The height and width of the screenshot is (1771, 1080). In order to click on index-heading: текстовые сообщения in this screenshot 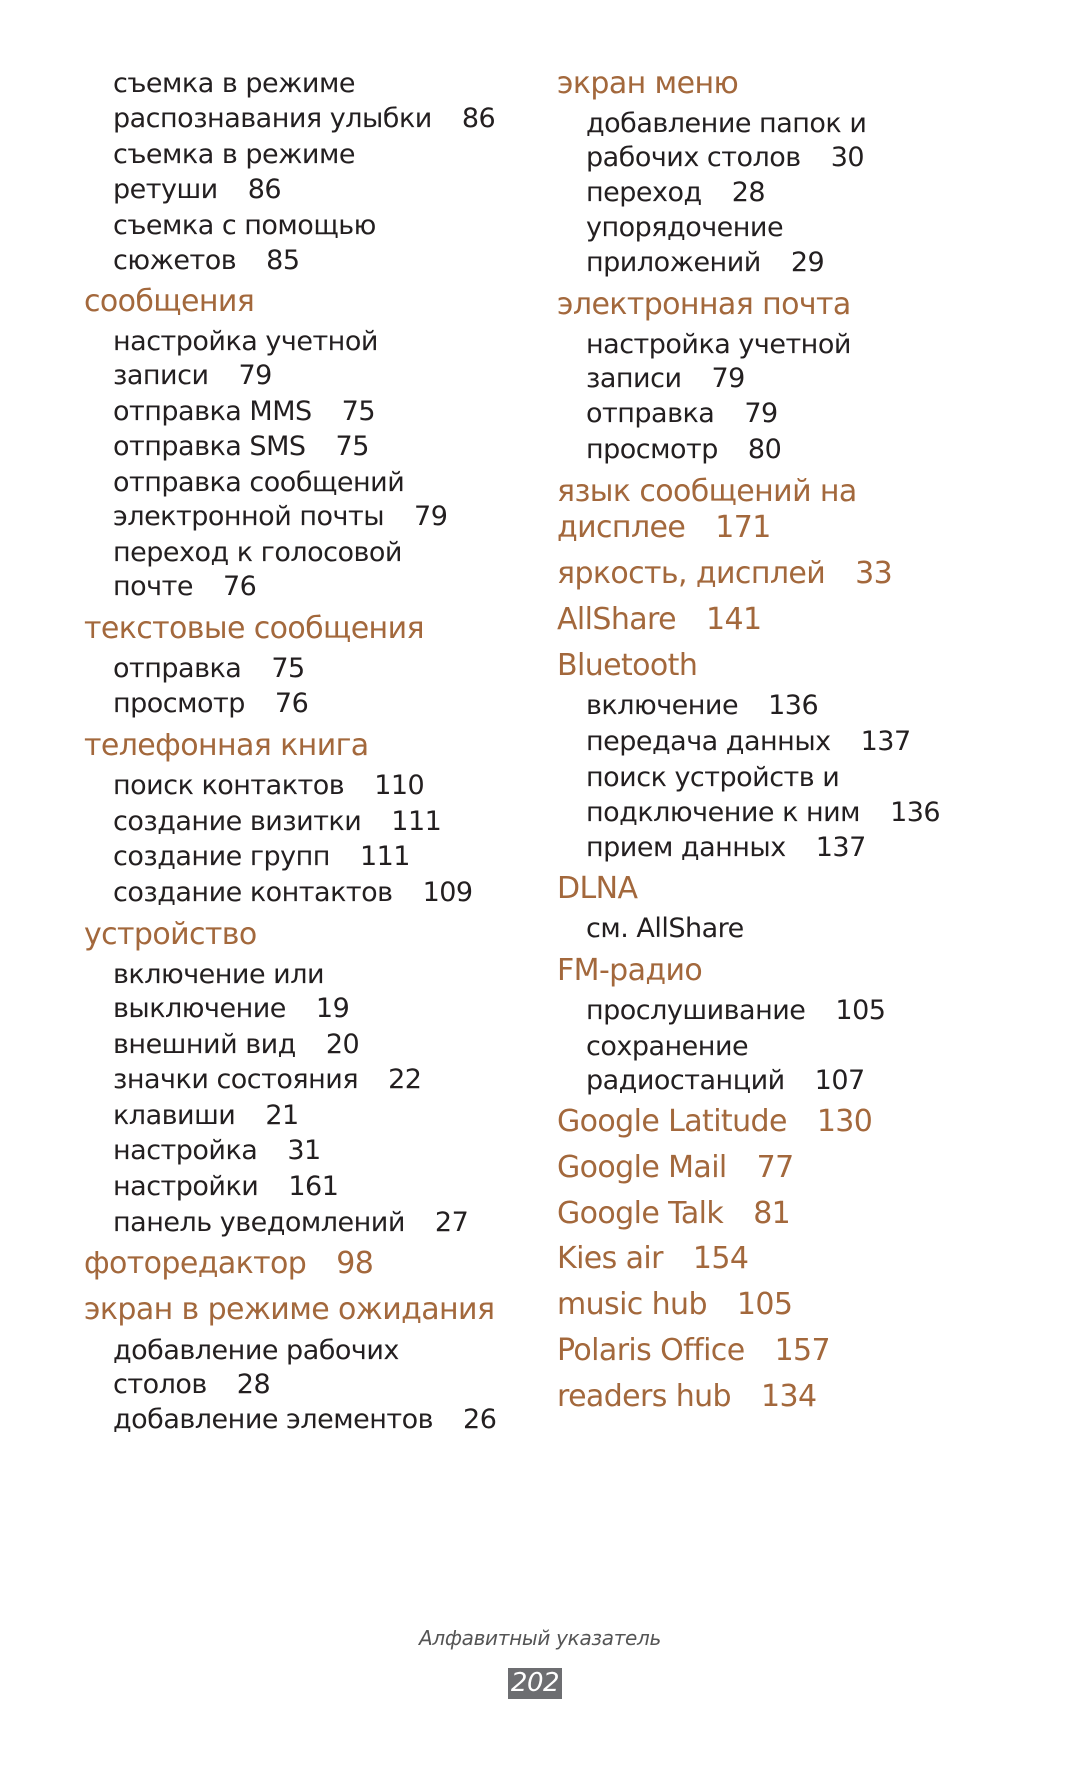, I will do `click(254, 629)`.